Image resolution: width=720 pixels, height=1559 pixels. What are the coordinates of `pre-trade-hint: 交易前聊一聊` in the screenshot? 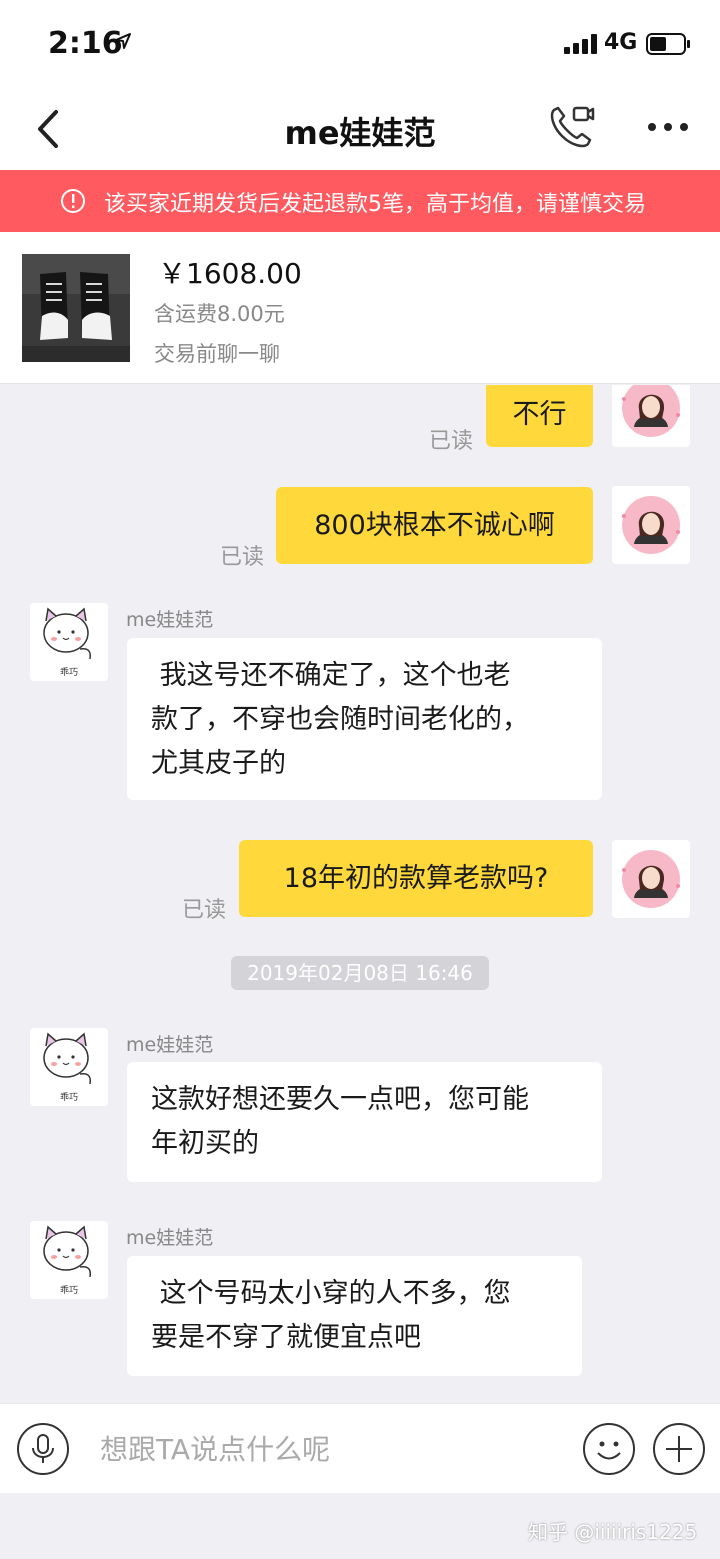 It's located at (217, 354).